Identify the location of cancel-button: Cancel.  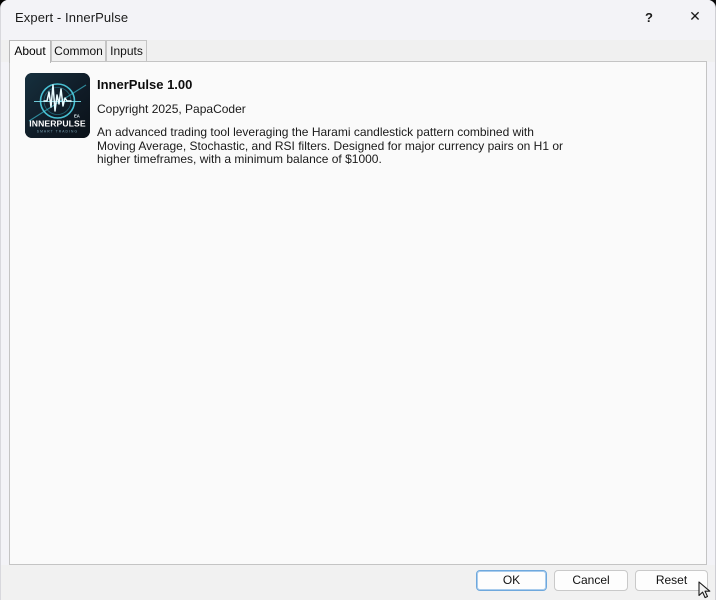
(591, 580).